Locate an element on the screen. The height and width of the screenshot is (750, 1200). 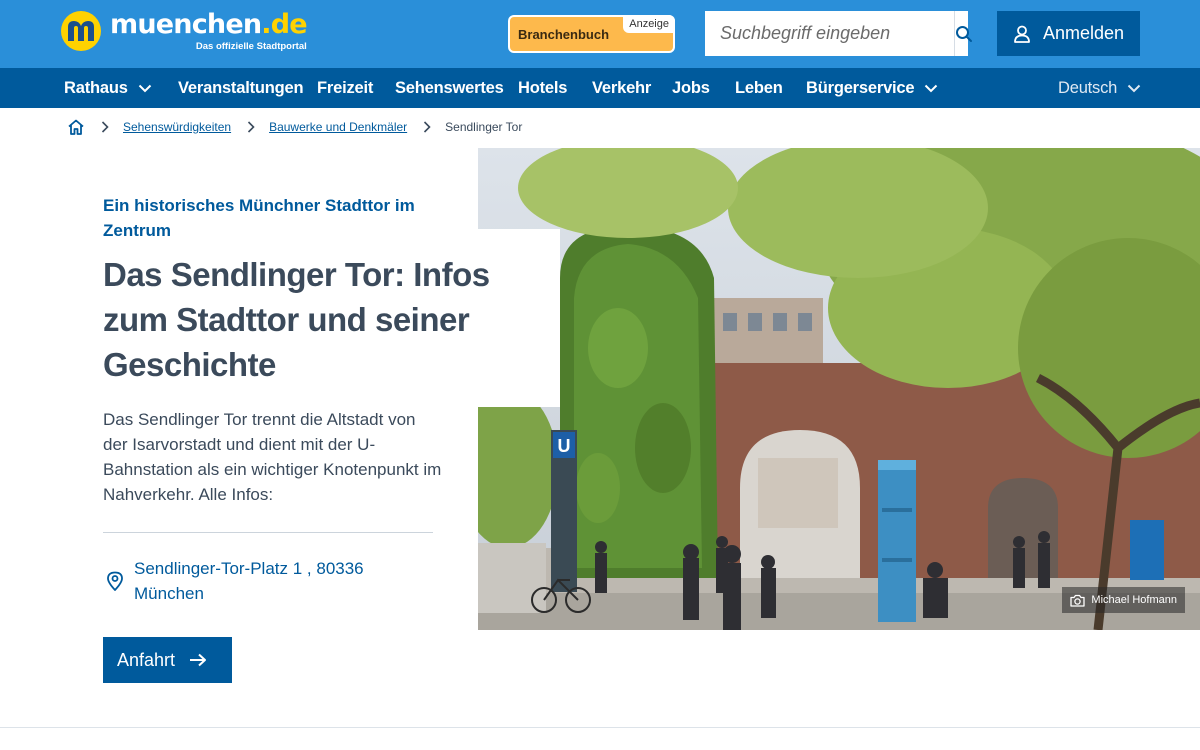
nav-item-jobs: Jobs is located at coordinates (691, 88).